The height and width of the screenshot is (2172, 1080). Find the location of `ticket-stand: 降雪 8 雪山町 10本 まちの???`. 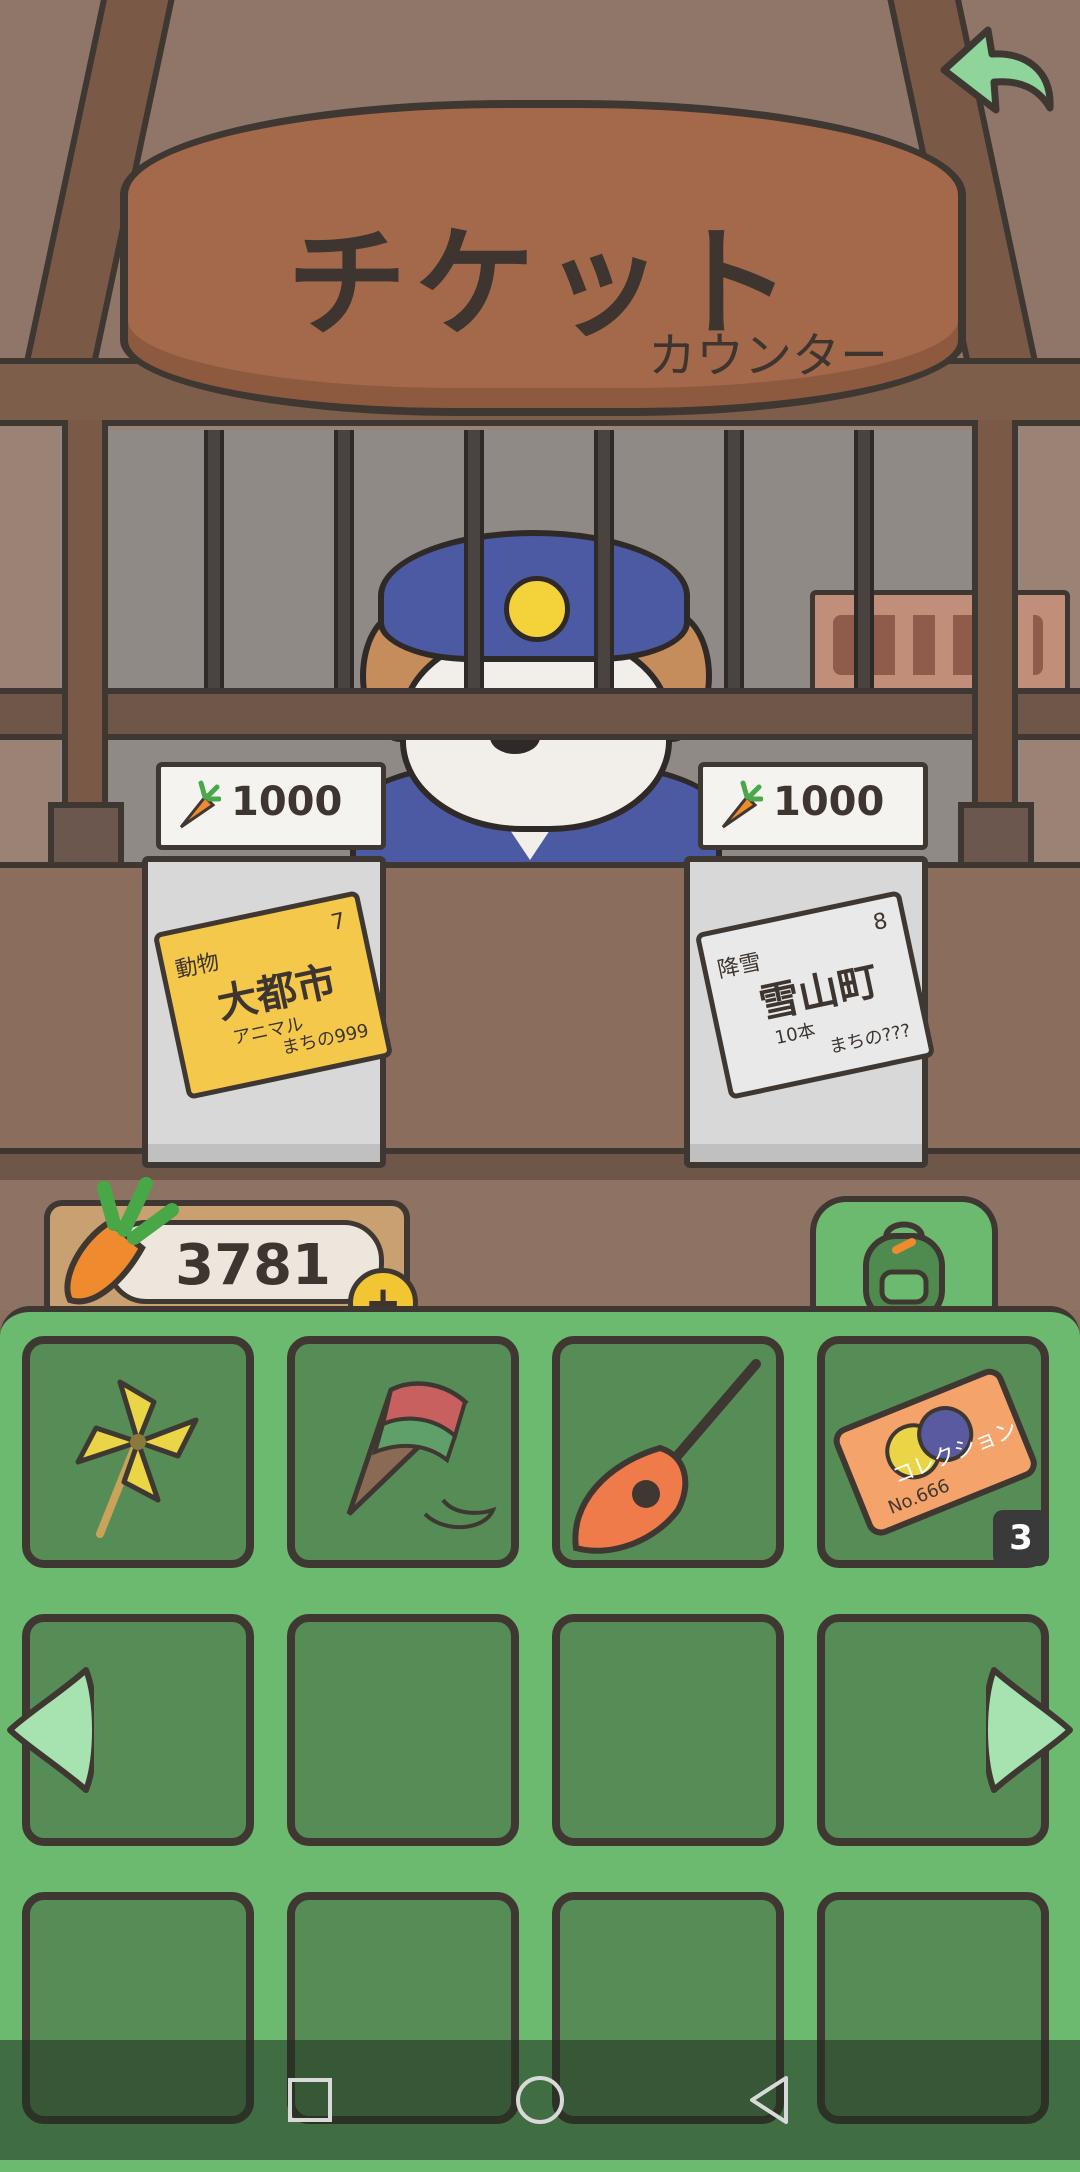

ticket-stand: 降雪 8 雪山町 10本 まちの??? is located at coordinates (810, 1012).